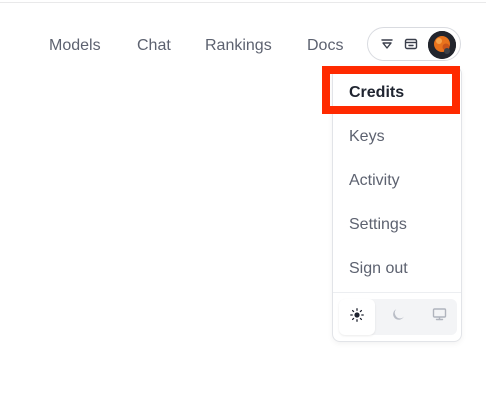 The image size is (486, 403). I want to click on menu-item-sign-out: Sign out, so click(378, 269).